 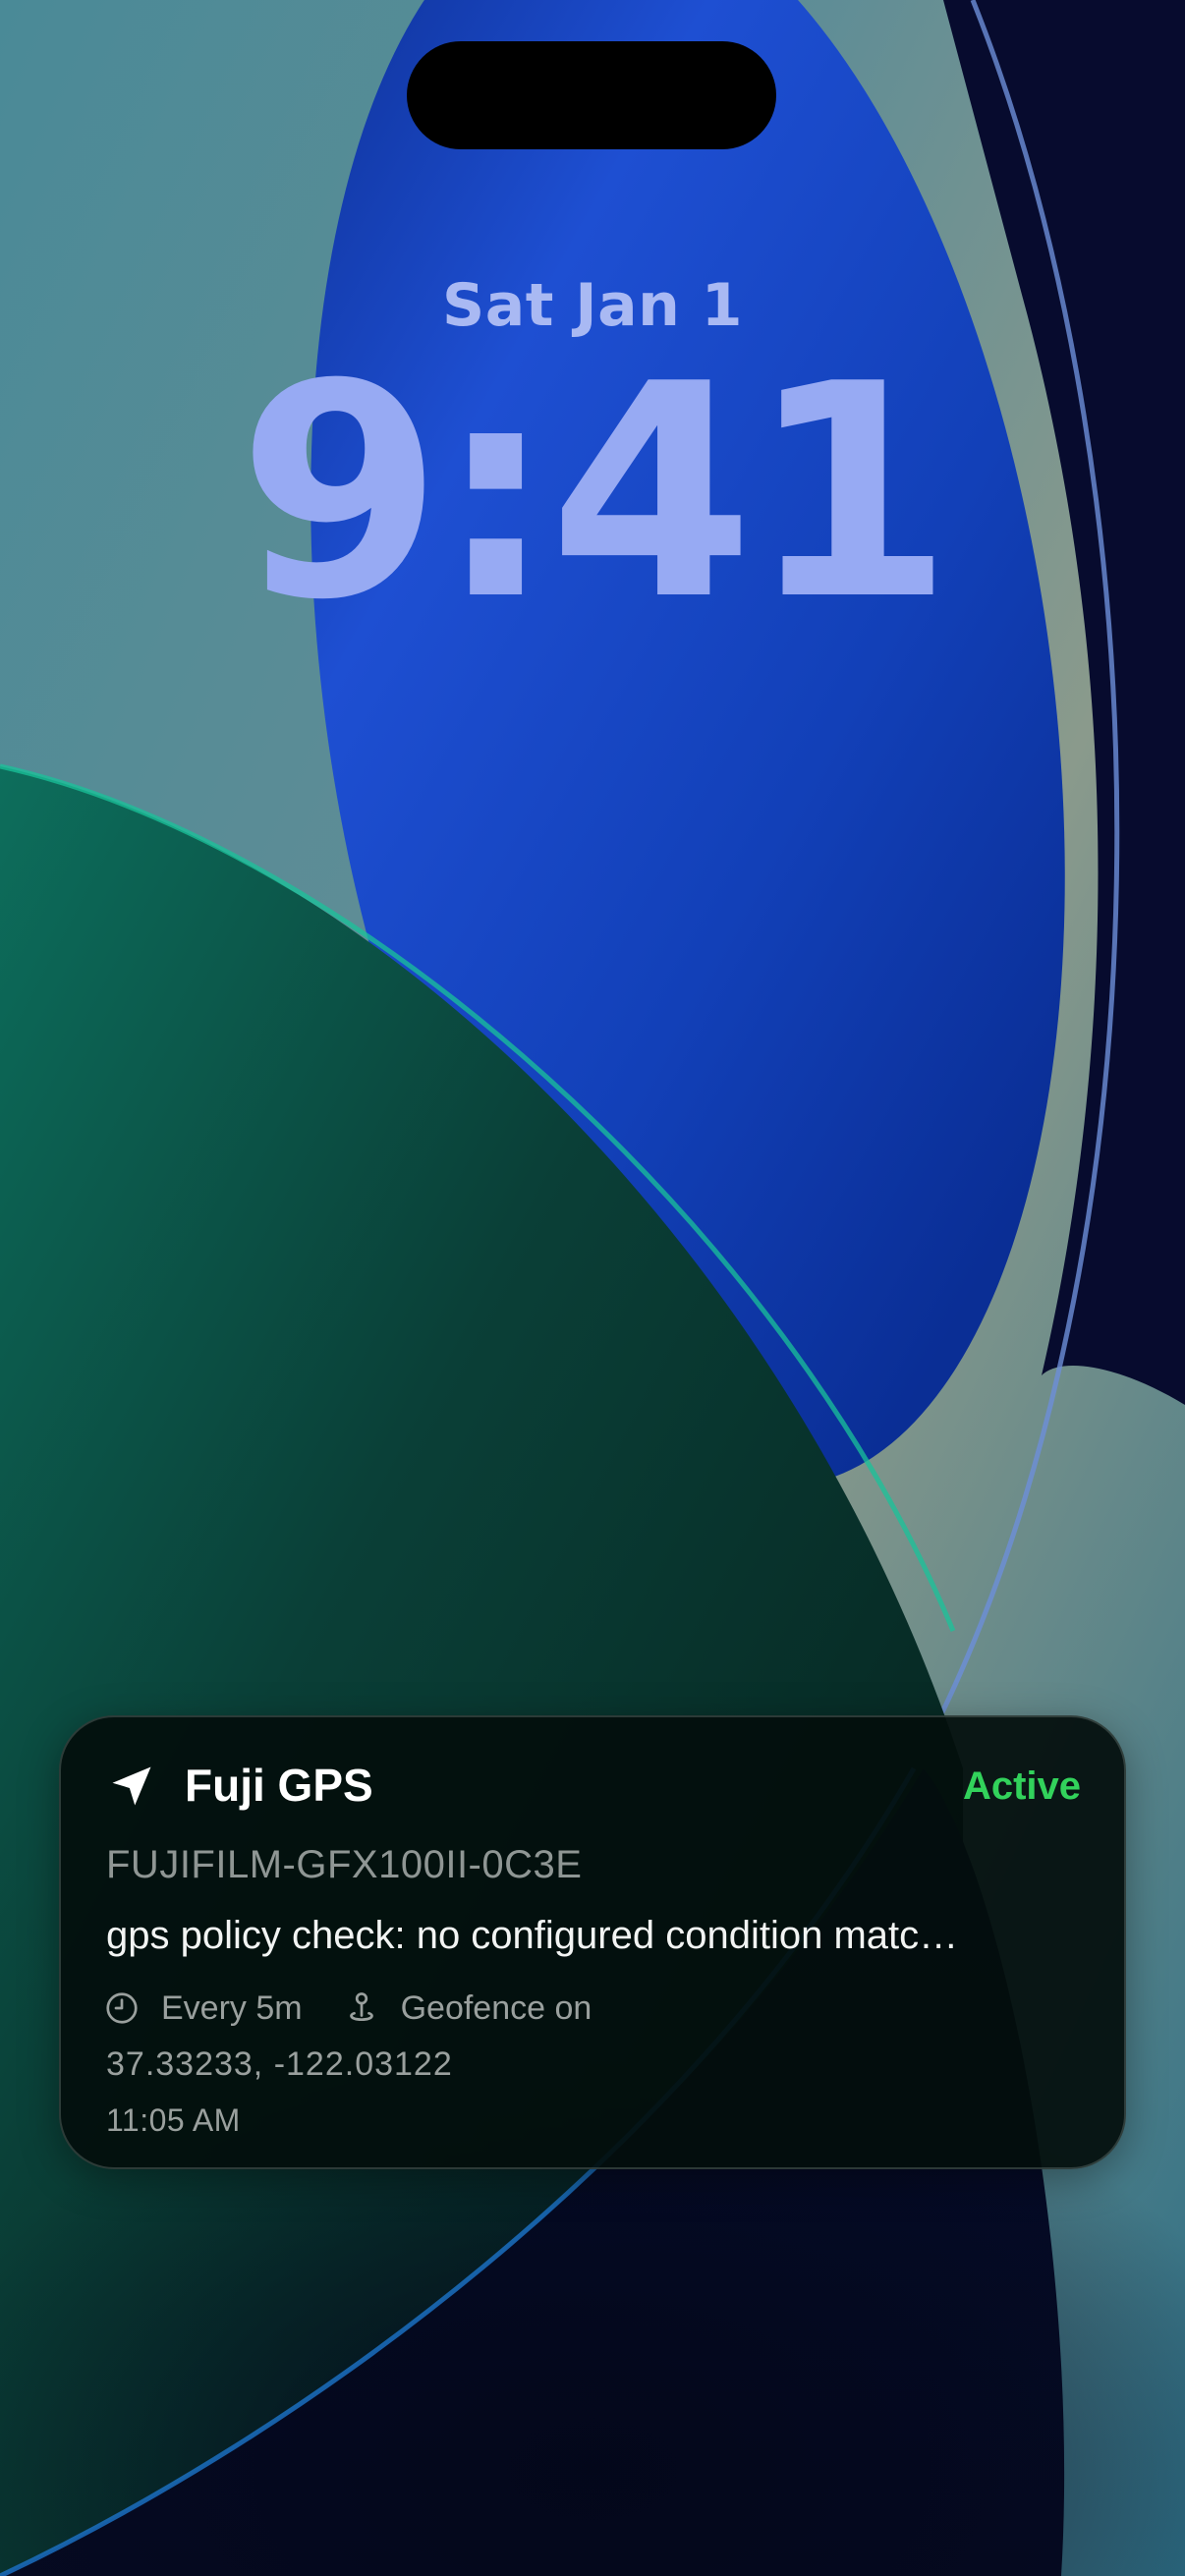 I want to click on coordinates: 37.33233, -122.03122, so click(x=280, y=2064).